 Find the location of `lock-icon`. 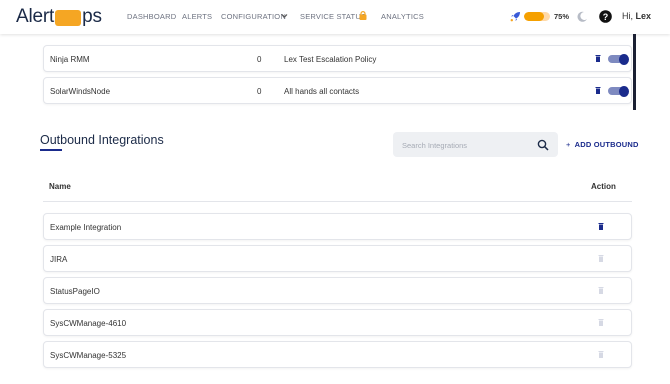

lock-icon is located at coordinates (363, 15).